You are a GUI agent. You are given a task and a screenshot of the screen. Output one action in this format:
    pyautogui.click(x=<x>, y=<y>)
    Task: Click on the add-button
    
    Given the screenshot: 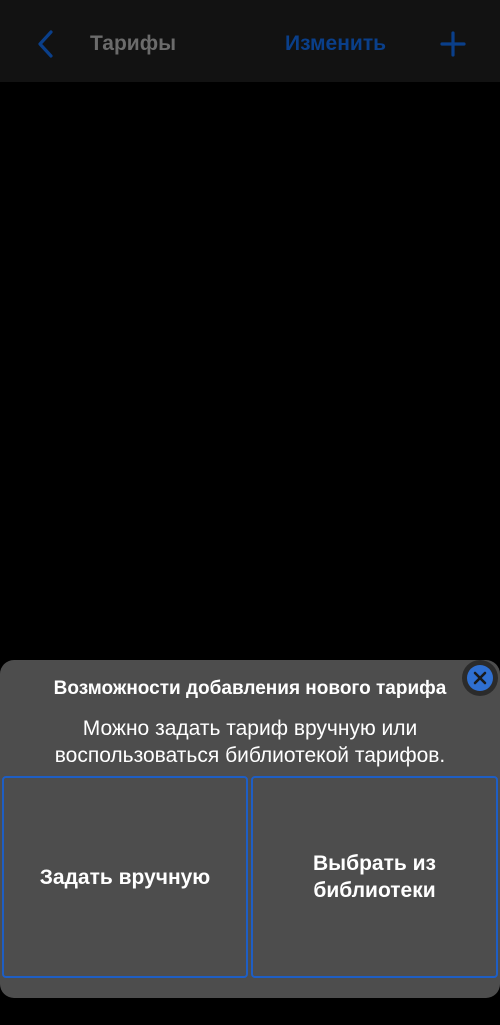 What is the action you would take?
    pyautogui.click(x=453, y=44)
    